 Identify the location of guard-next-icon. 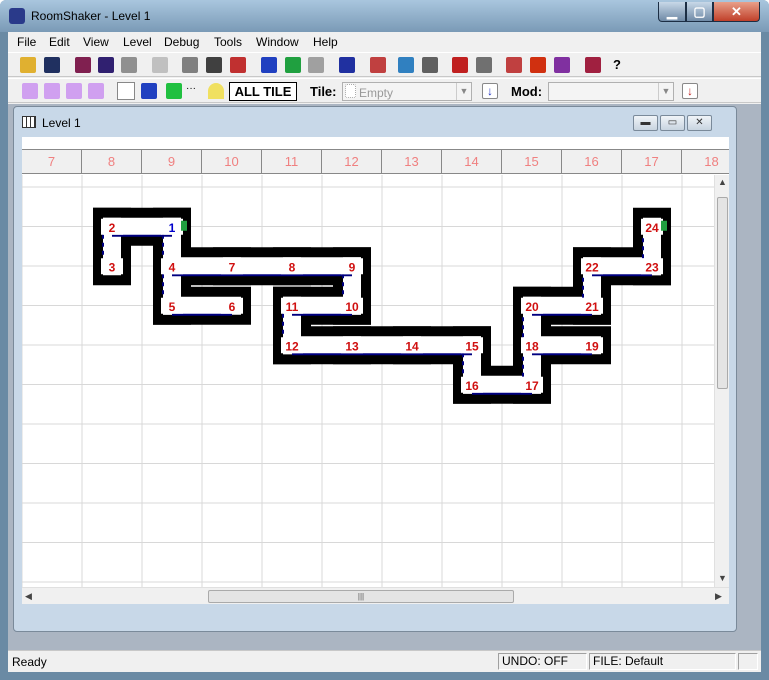
(293, 65).